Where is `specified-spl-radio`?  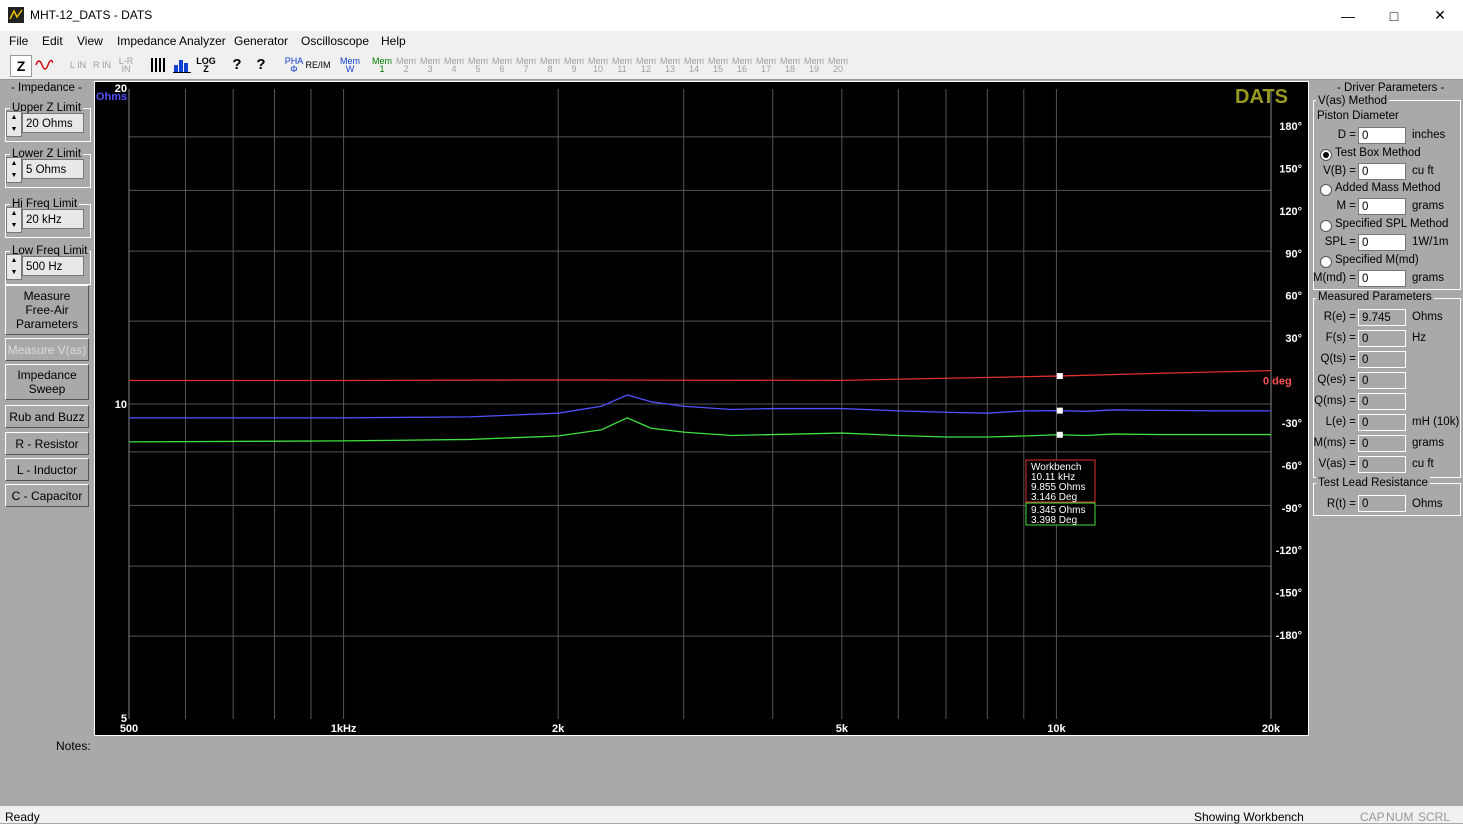 specified-spl-radio is located at coordinates (1326, 226).